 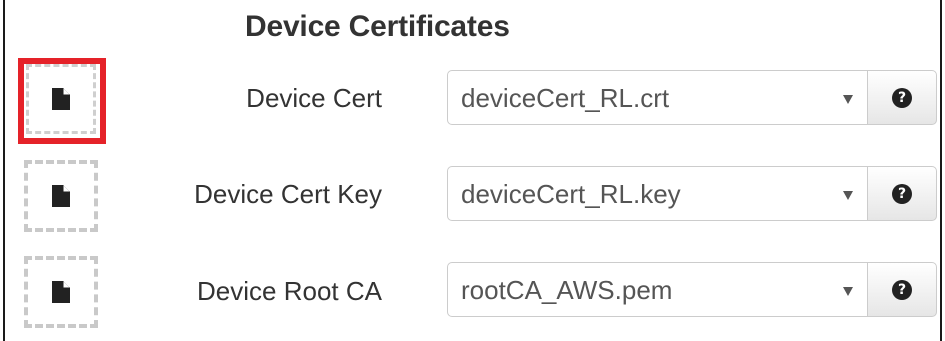 I want to click on section-title: Device Certificates, so click(x=377, y=26).